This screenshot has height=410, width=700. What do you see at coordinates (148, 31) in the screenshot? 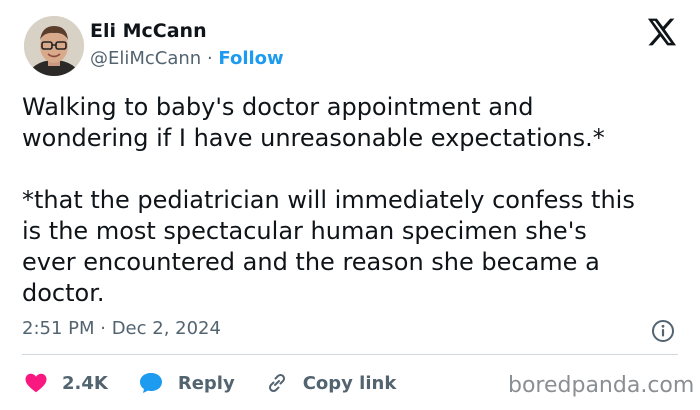
I see `author-name: Eli McCann` at bounding box center [148, 31].